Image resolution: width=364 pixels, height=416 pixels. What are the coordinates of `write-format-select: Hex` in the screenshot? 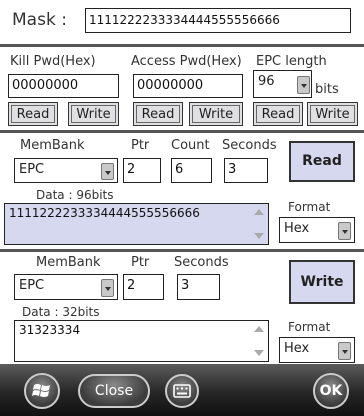 It's located at (317, 350).